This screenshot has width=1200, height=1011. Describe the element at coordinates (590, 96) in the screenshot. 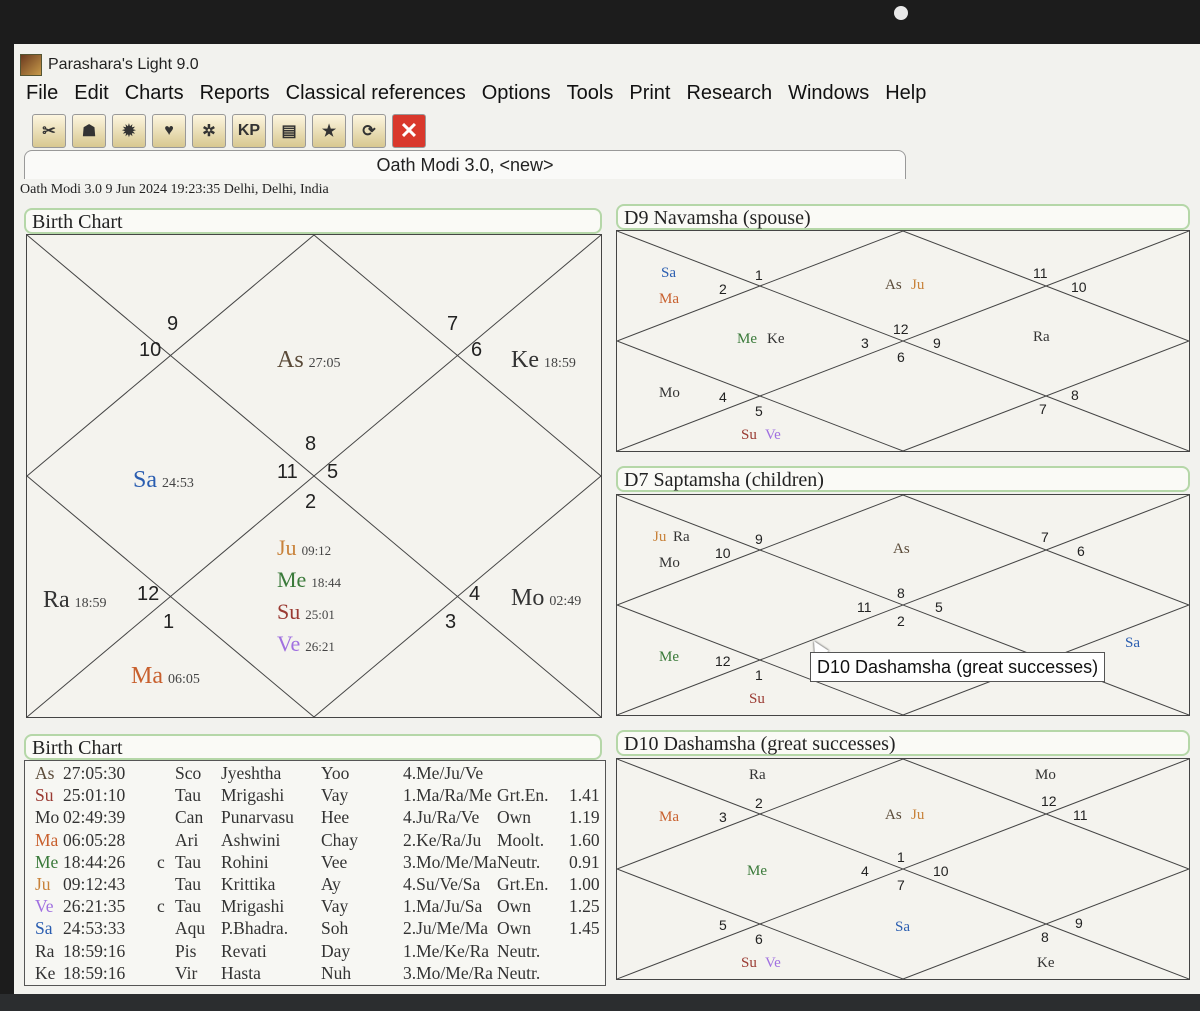

I see `menu-tools: Tools` at that location.